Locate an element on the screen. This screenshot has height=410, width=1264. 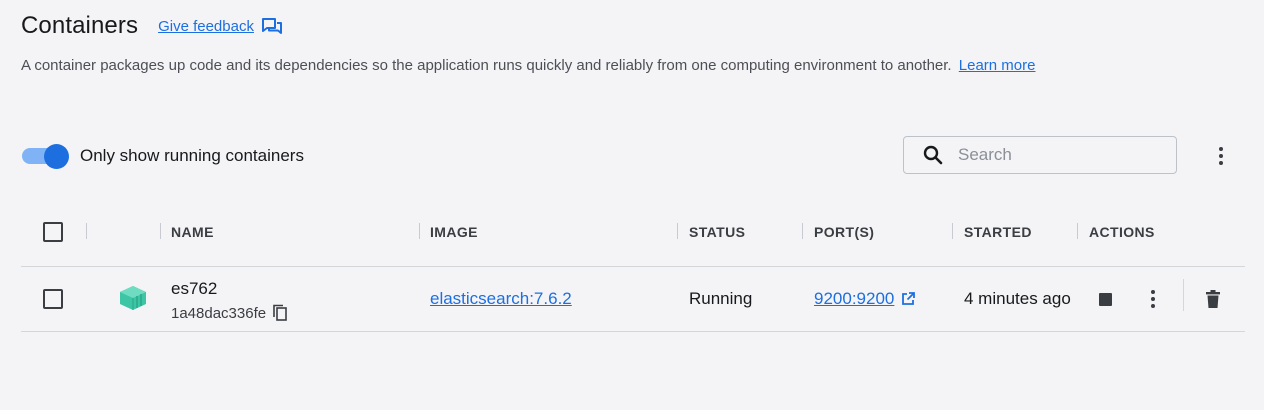
search-box is located at coordinates (1040, 155).